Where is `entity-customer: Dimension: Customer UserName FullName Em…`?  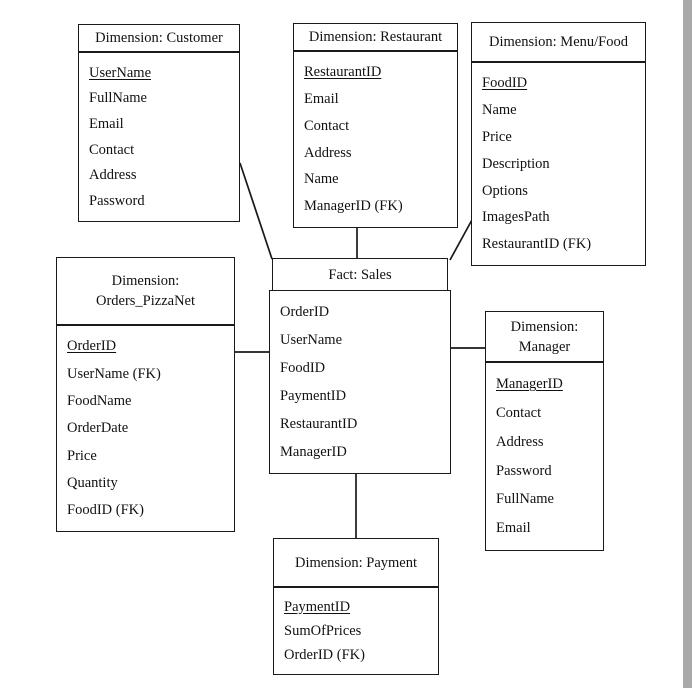 entity-customer: Dimension: Customer UserName FullName Em… is located at coordinates (159, 123).